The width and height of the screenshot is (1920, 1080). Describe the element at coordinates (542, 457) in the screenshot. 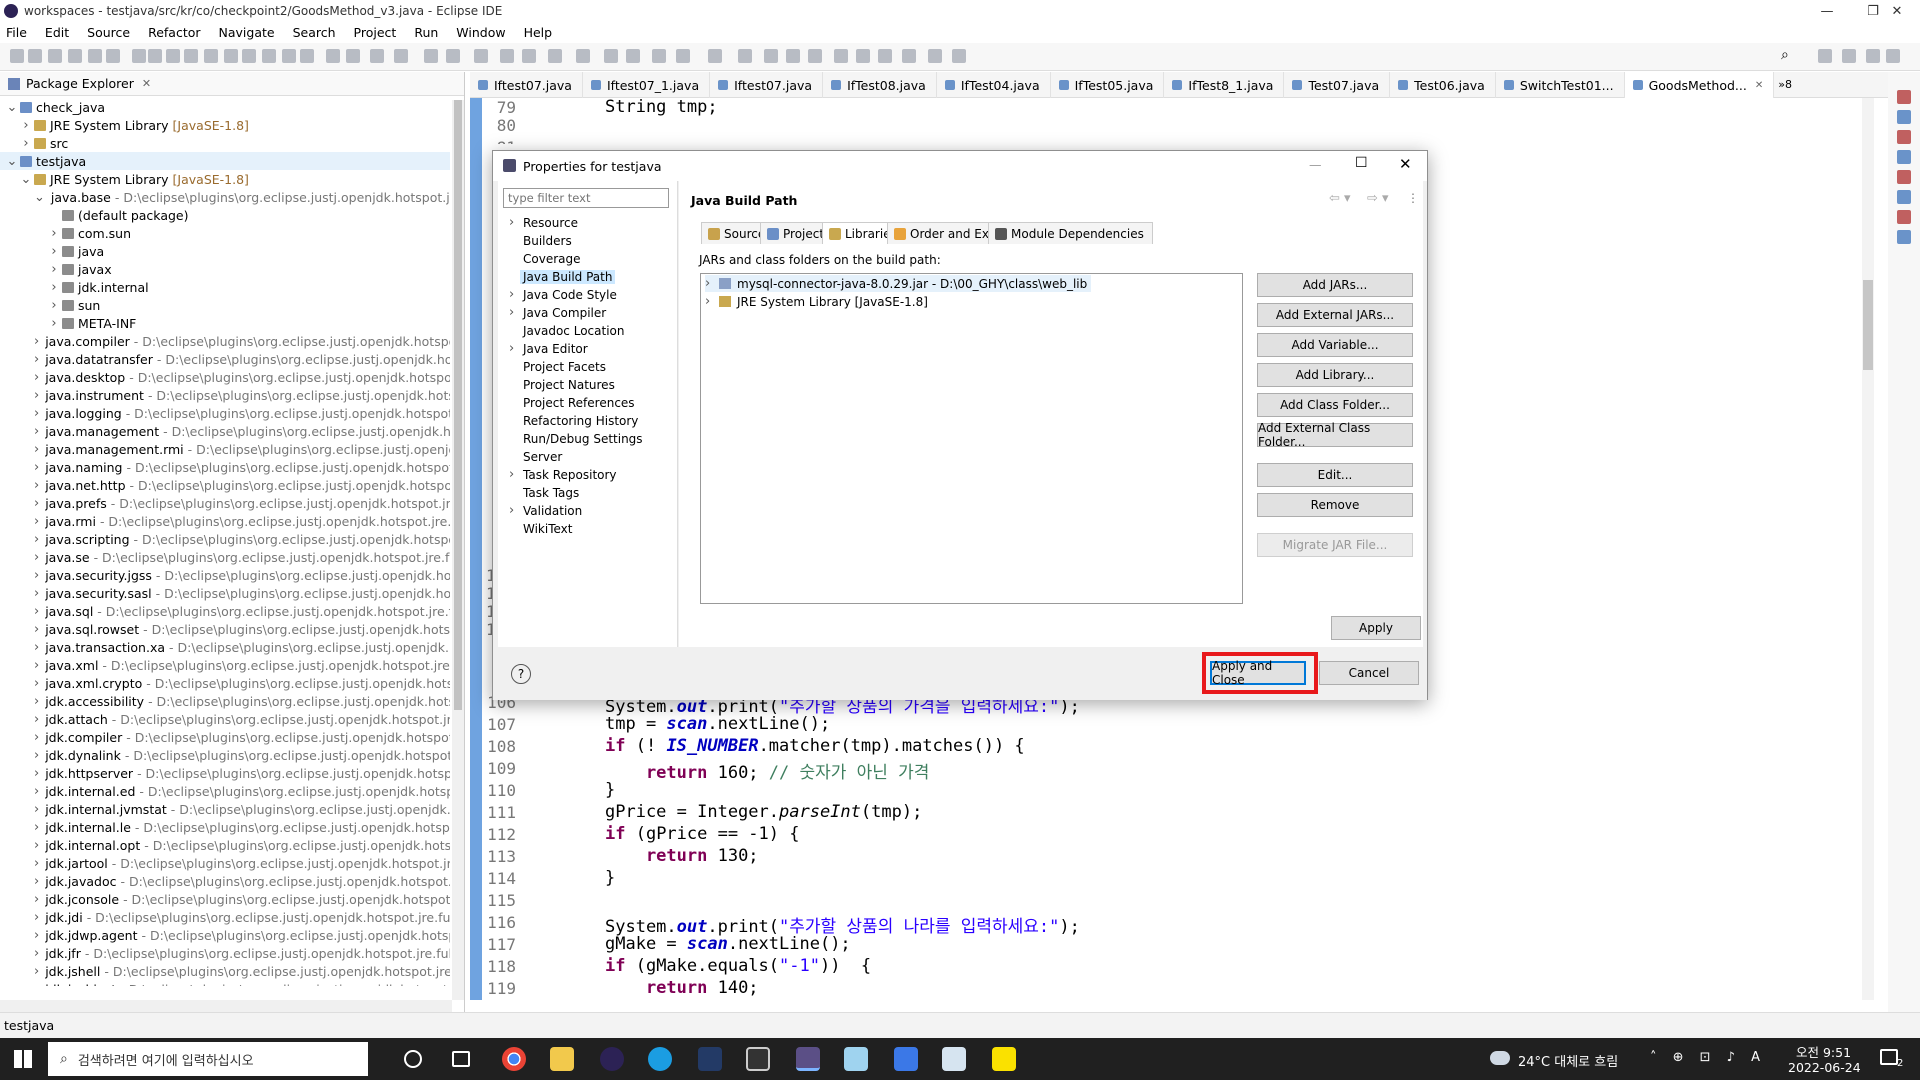

I see `nav-item: Server` at that location.